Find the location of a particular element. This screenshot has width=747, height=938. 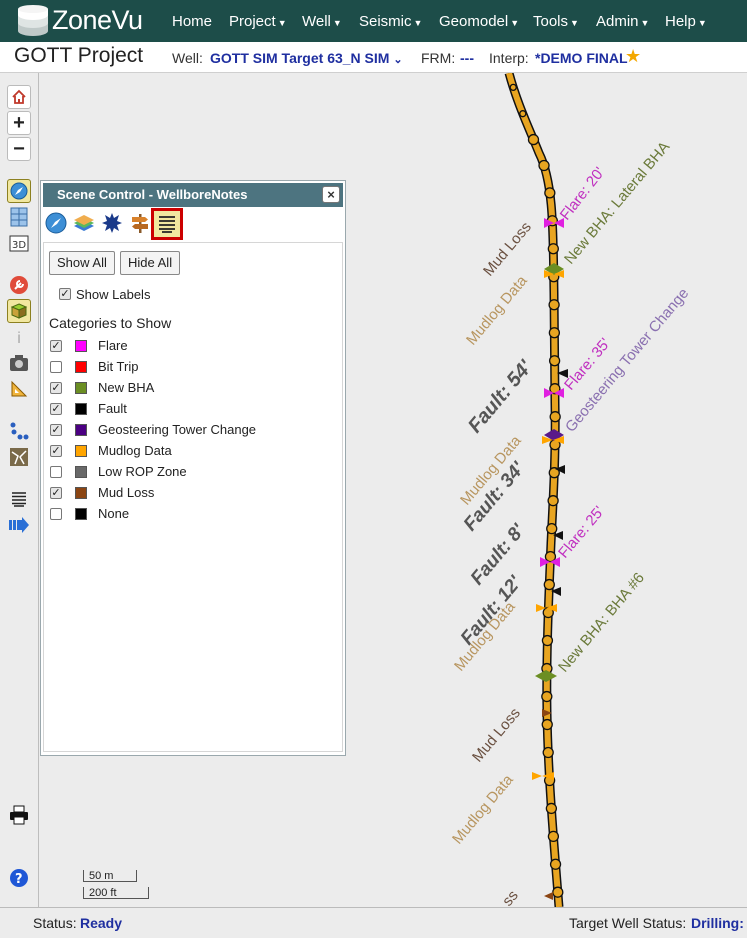

nav-seismic: Seismic ▼ is located at coordinates (390, 21).